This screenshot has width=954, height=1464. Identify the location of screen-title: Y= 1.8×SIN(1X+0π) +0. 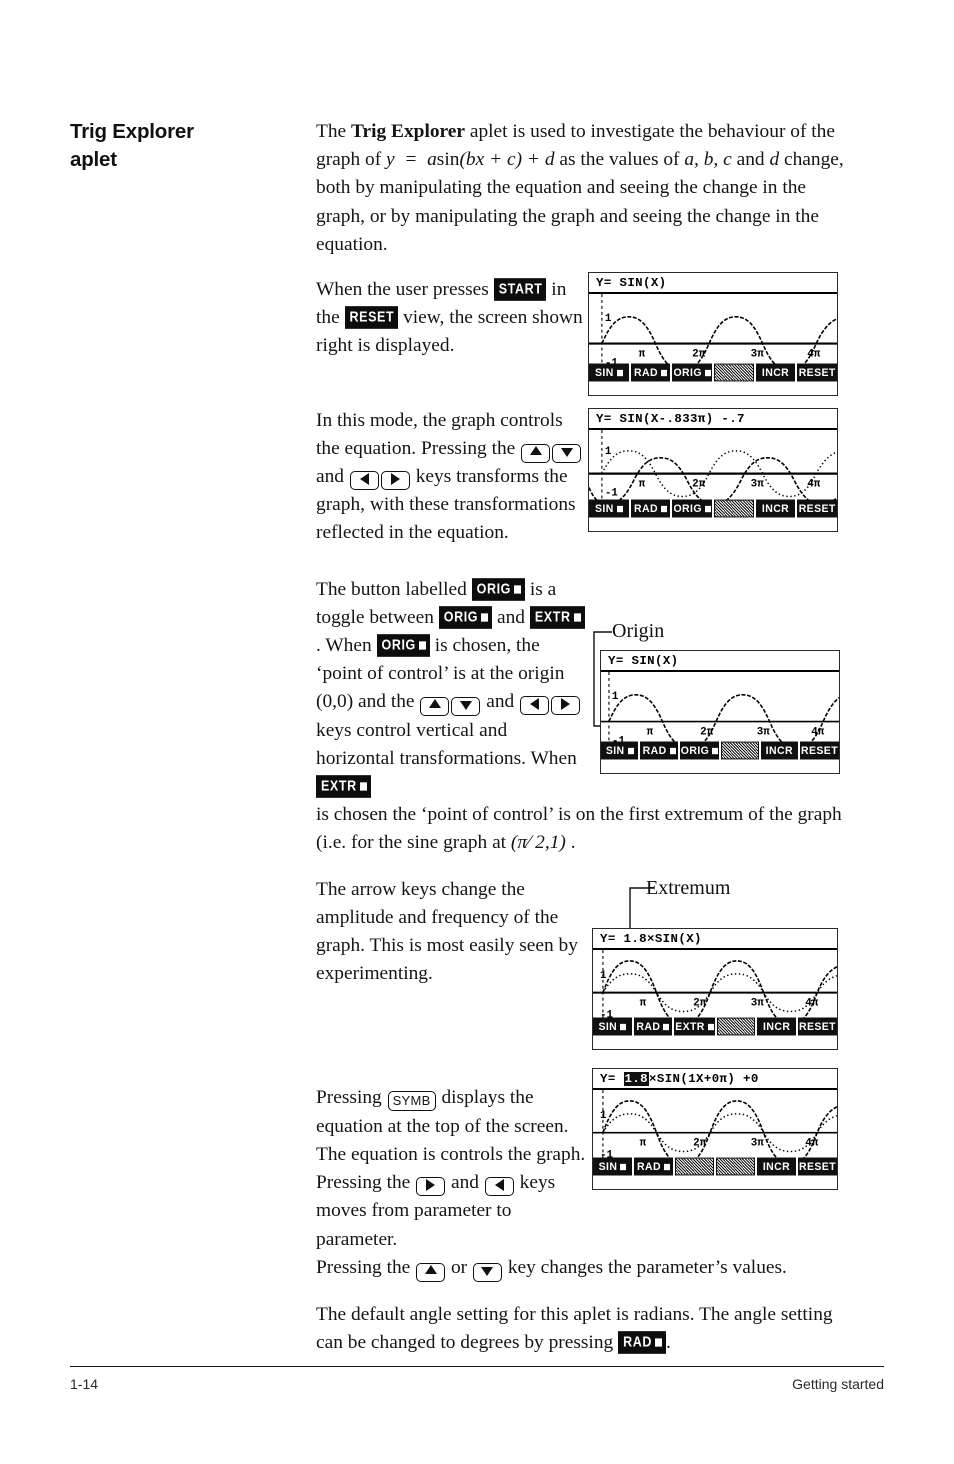
(715, 1078).